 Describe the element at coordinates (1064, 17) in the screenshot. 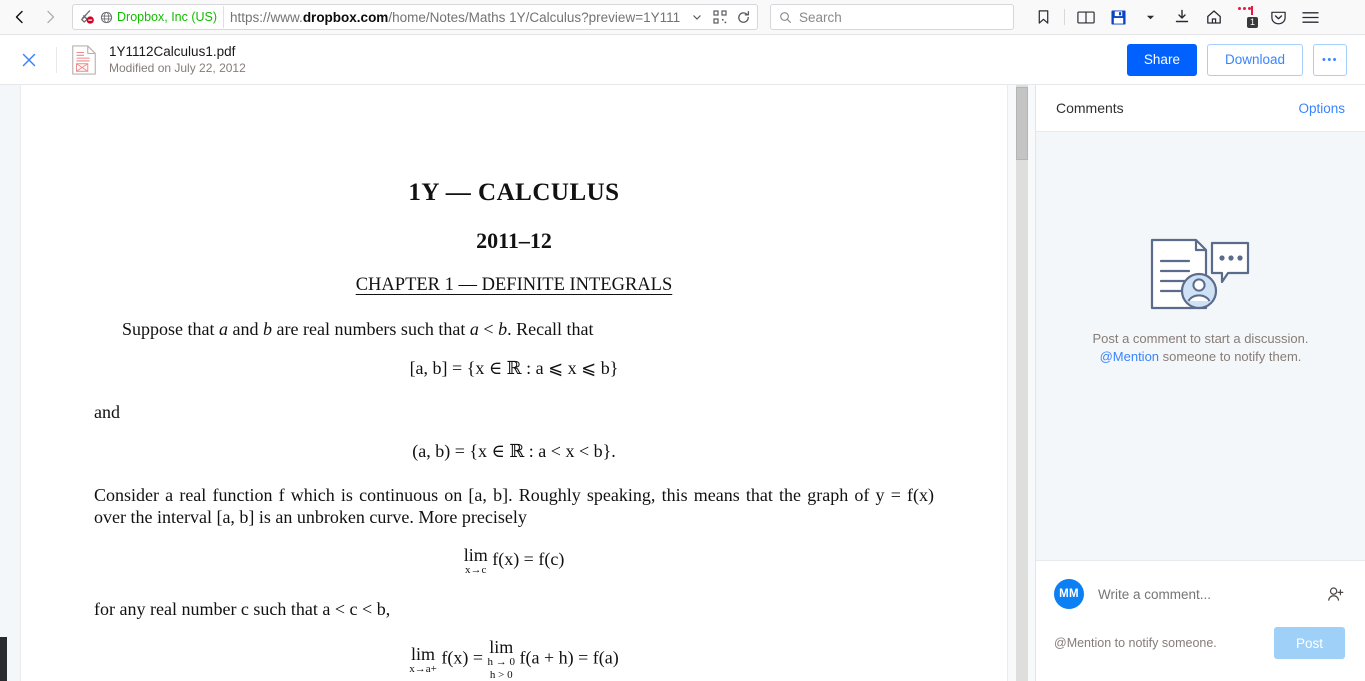

I see `toolbar-divider` at that location.